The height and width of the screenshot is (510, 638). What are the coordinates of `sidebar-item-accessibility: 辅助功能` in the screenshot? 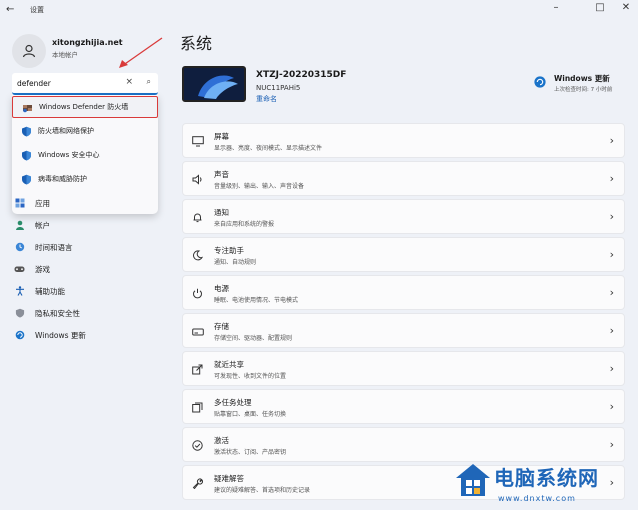 It's located at (83, 291).